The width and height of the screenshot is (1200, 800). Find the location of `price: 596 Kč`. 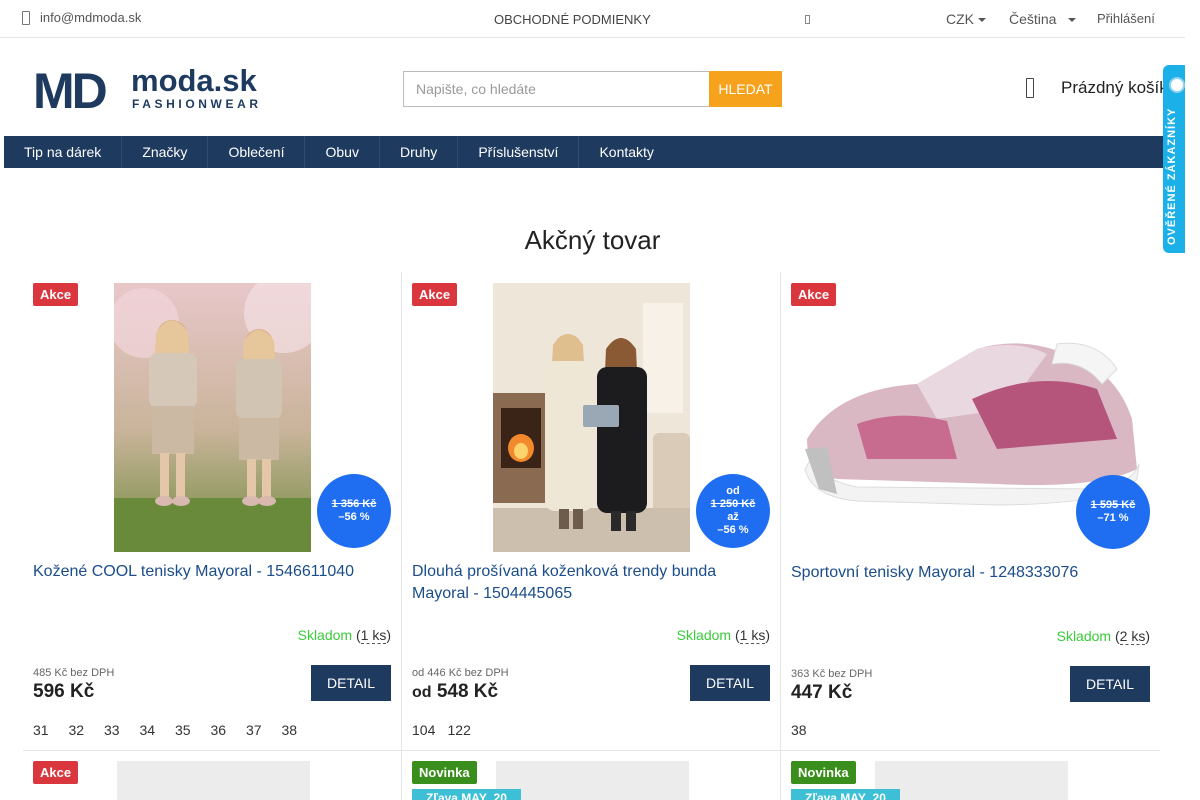

price: 596 Kč is located at coordinates (63, 692).